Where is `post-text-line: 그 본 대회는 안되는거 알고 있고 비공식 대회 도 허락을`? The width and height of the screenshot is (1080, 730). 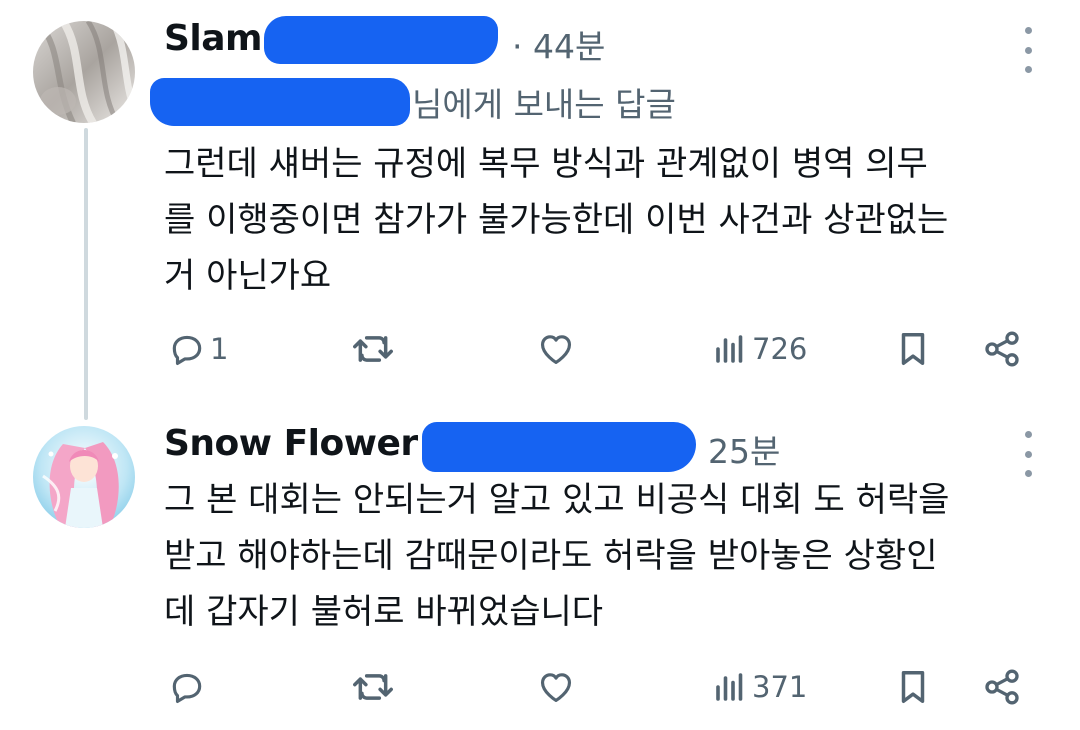 post-text-line: 그 본 대회는 안되는거 알고 있고 비공식 대회 도 허락을 is located at coordinates (557, 500).